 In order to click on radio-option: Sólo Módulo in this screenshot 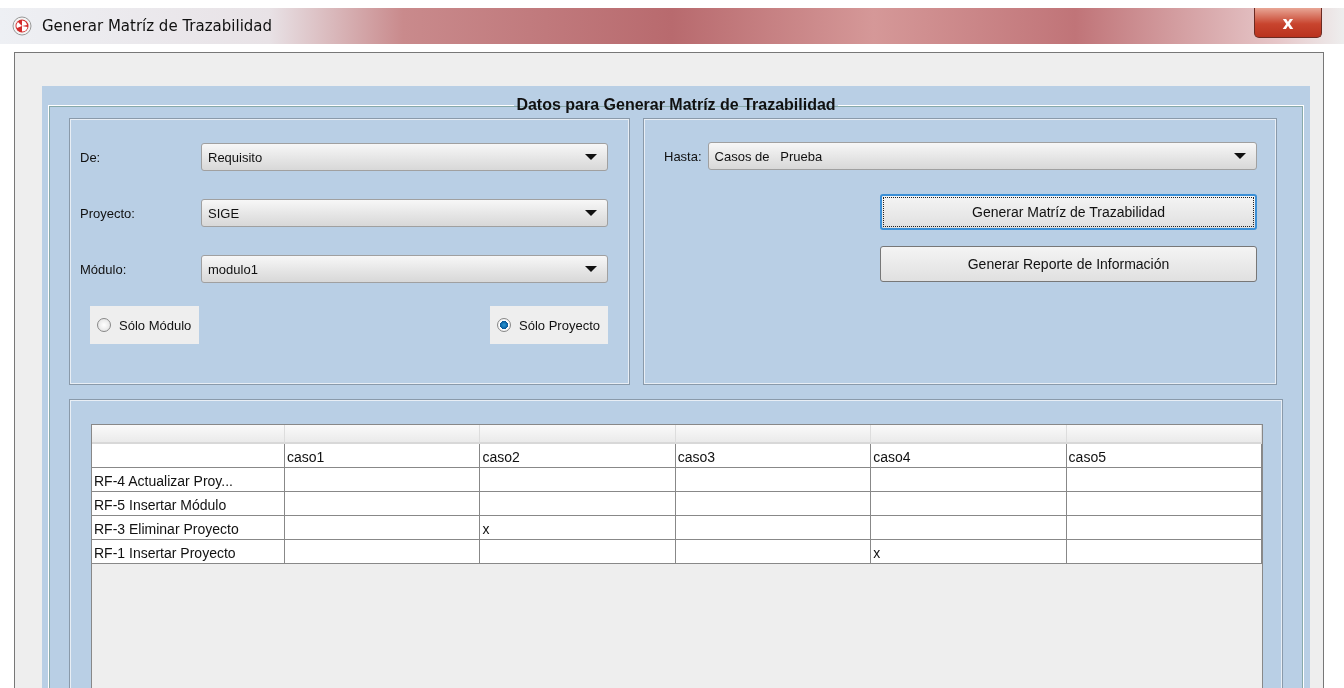, I will do `click(145, 325)`.